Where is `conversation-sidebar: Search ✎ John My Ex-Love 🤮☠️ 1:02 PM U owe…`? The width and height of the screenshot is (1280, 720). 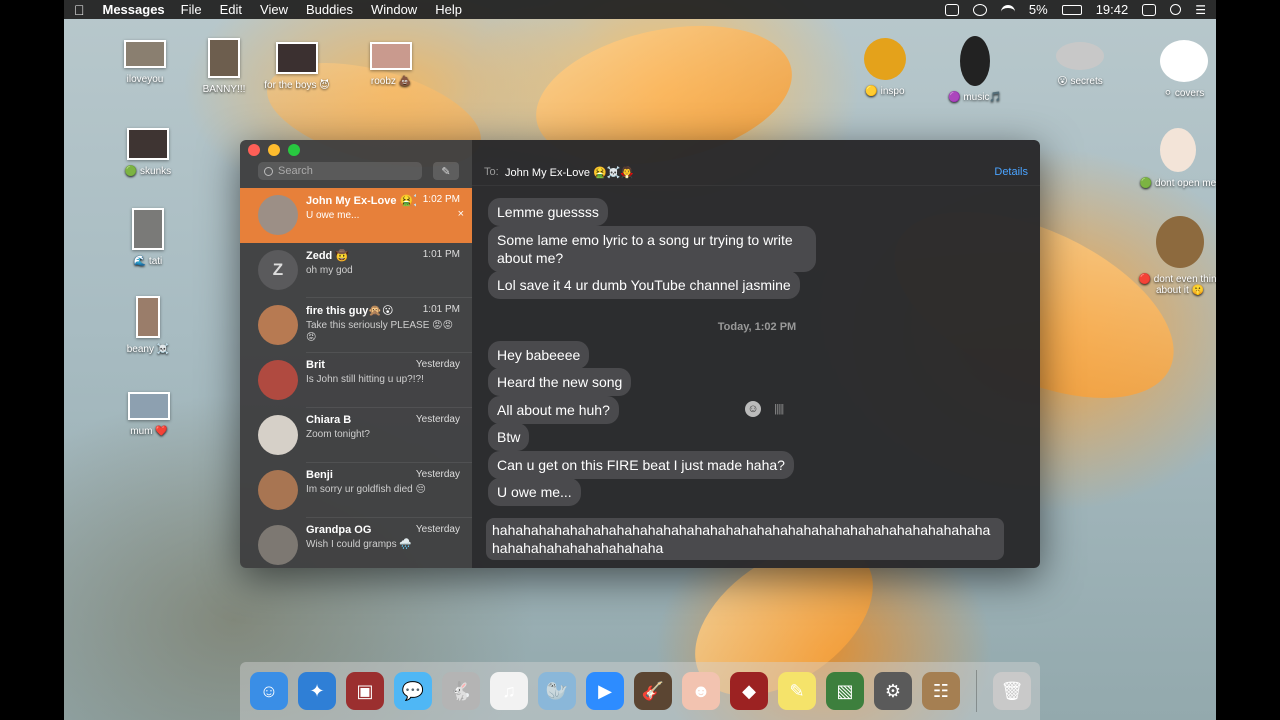
conversation-sidebar: Search ✎ John My Ex-Love 🤮☠️ 1:02 PM U owe… is located at coordinates (356, 354).